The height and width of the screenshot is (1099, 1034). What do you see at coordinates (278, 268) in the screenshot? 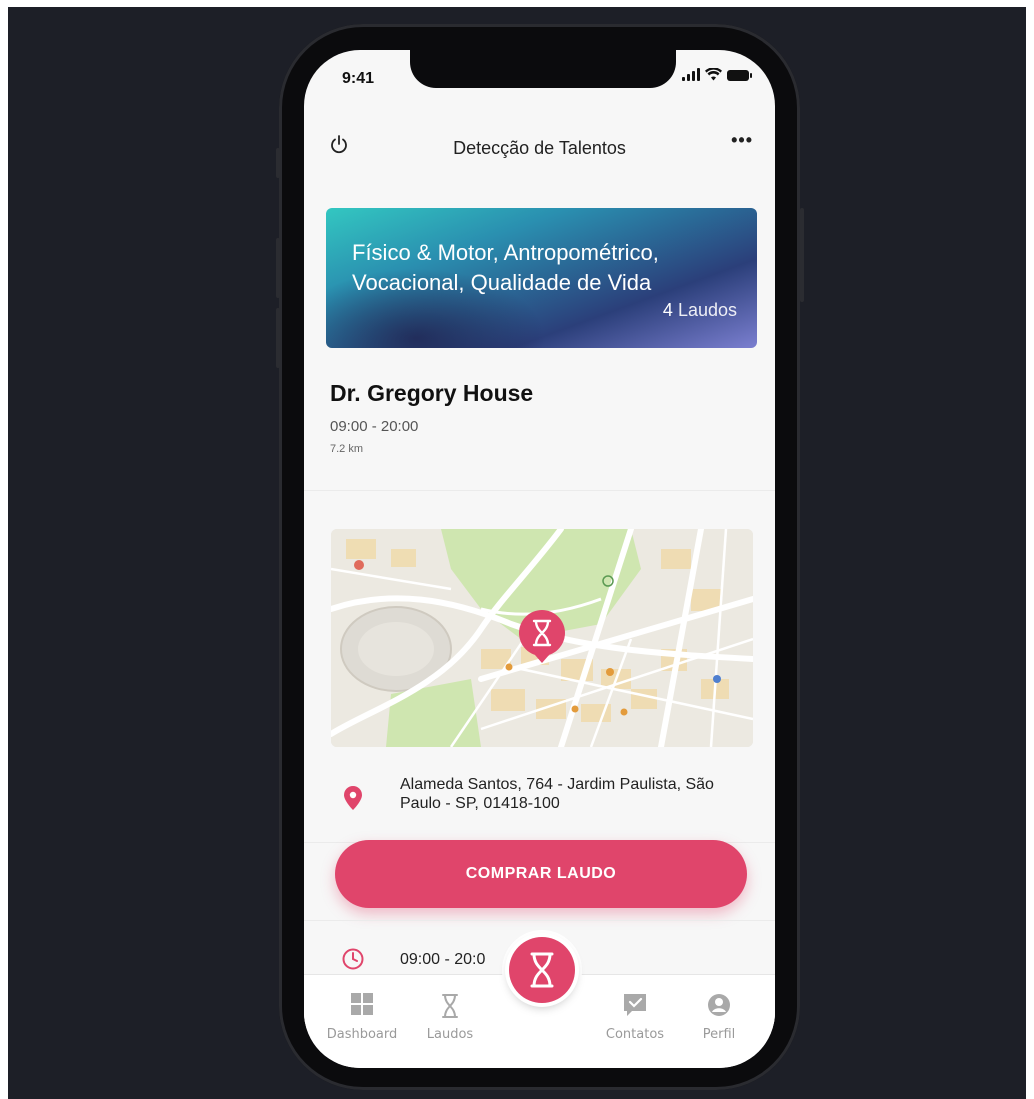
I see `volume-up-button` at bounding box center [278, 268].